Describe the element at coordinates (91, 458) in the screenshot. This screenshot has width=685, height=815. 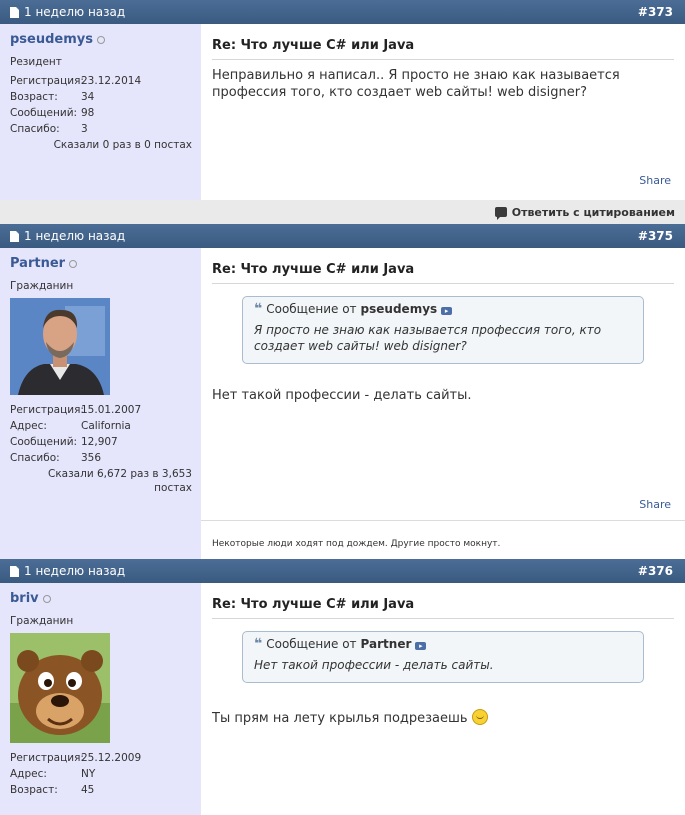
I see `stat-value: 356` at that location.